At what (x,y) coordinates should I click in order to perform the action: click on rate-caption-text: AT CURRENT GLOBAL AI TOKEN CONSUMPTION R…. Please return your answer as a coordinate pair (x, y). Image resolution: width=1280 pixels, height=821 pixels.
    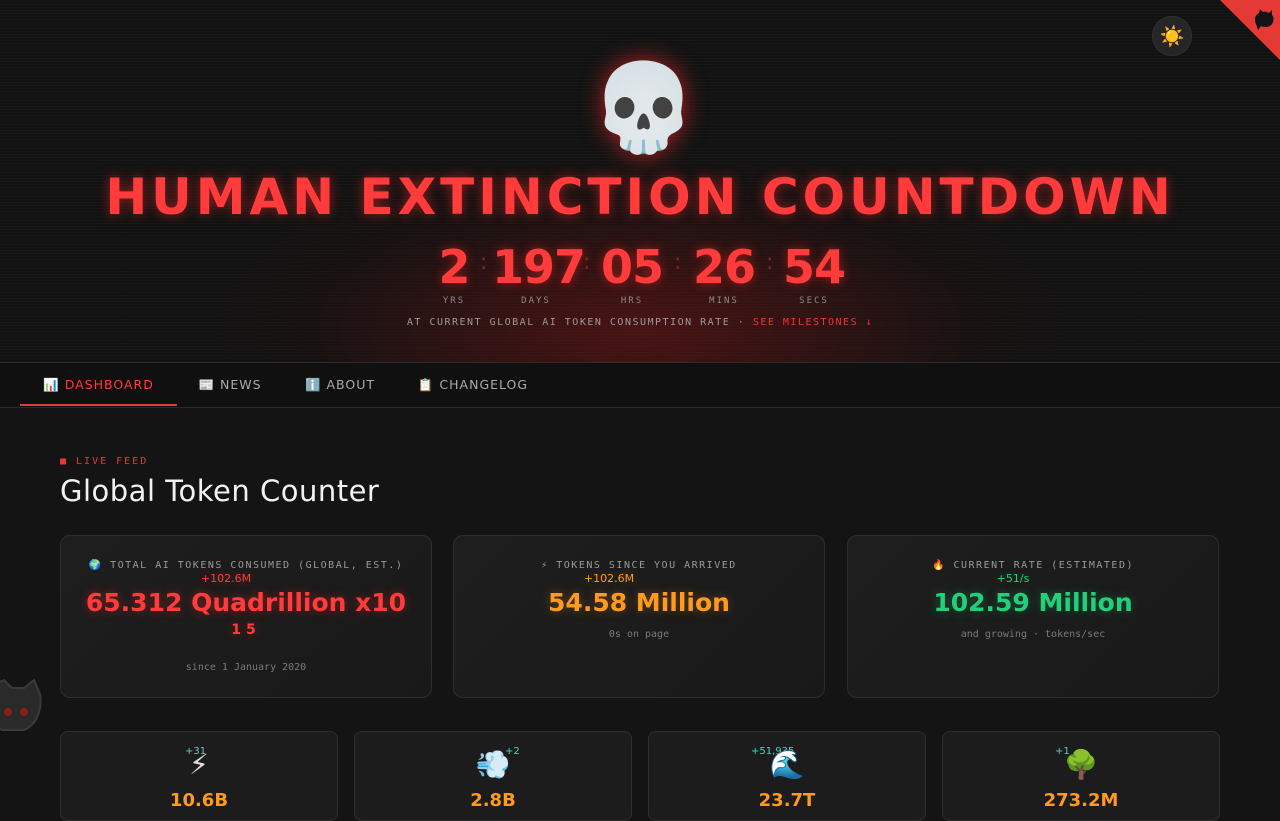
    Looking at the image, I should click on (579, 322).